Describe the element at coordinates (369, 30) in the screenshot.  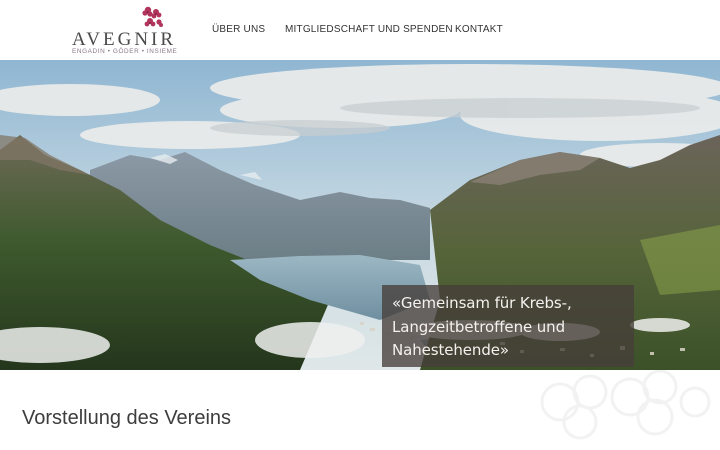
I see `nav-item-mitgliedschaft: MITGLIEDSCHAFT UND SPENDEN` at that location.